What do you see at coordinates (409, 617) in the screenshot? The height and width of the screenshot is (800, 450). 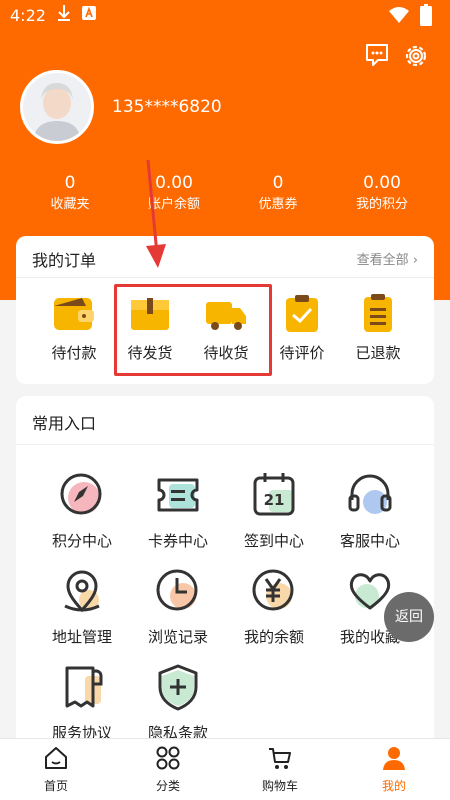 I see `back-button: 返回` at bounding box center [409, 617].